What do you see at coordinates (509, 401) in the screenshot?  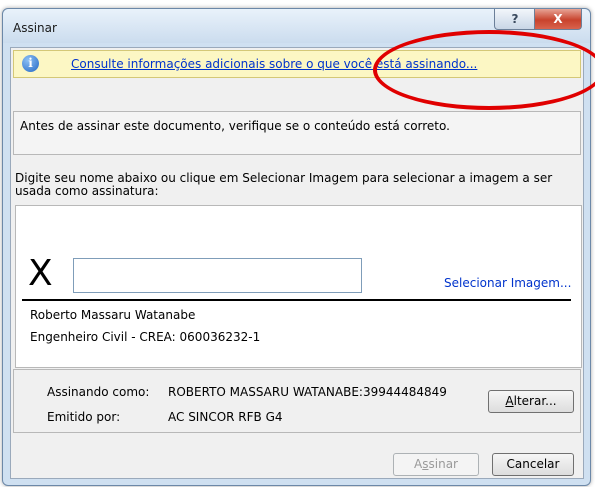 I see `change-button-accel: A` at bounding box center [509, 401].